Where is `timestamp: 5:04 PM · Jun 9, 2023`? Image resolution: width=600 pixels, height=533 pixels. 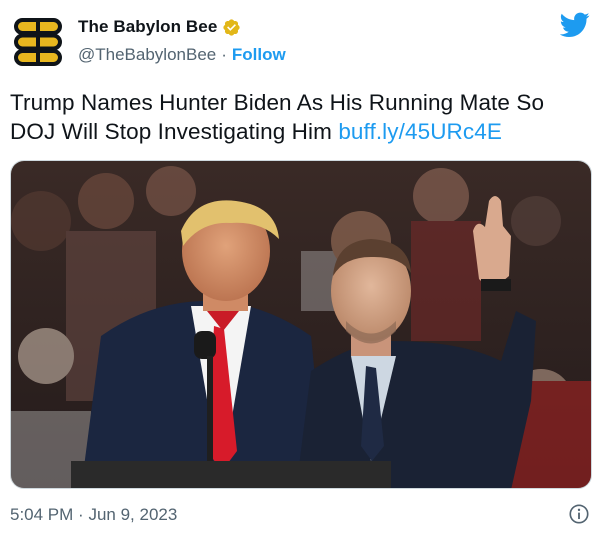
timestamp: 5:04 PM · Jun 9, 2023 is located at coordinates (93, 515).